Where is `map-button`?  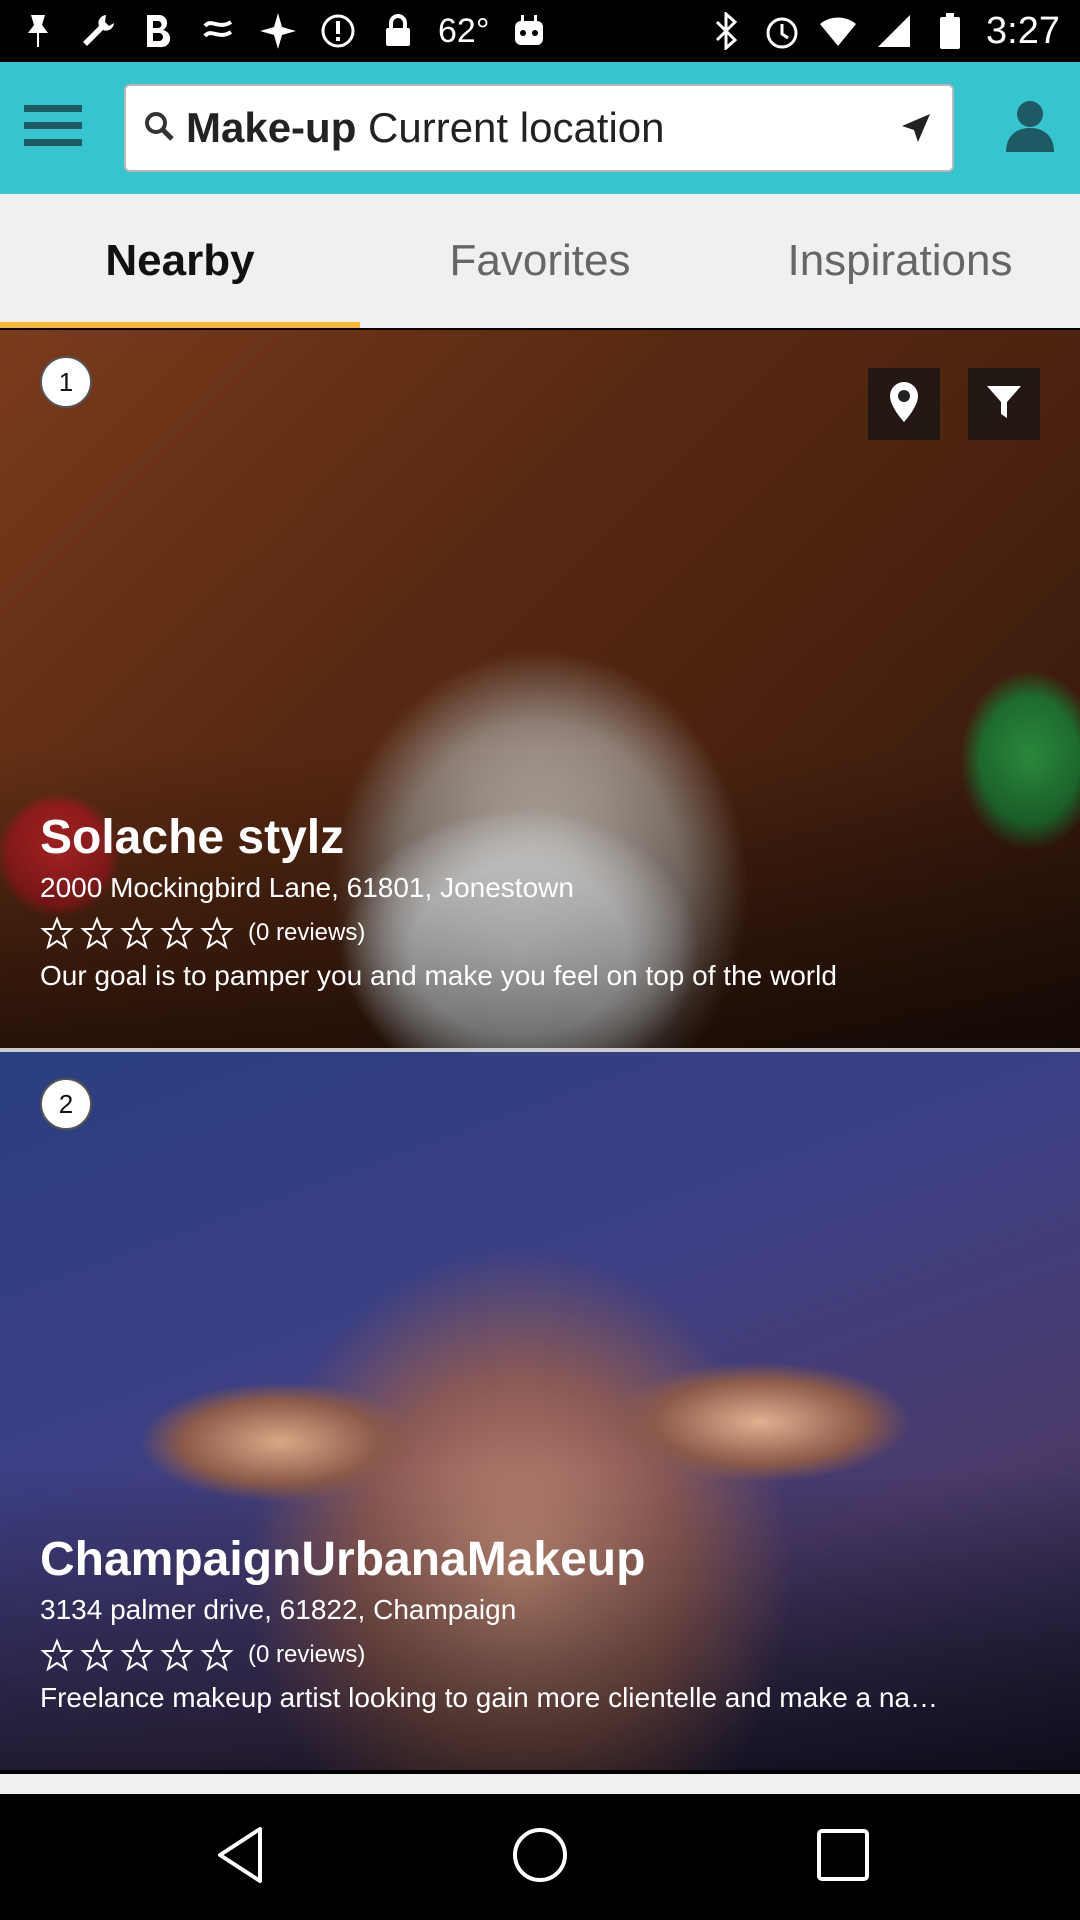
map-button is located at coordinates (904, 404).